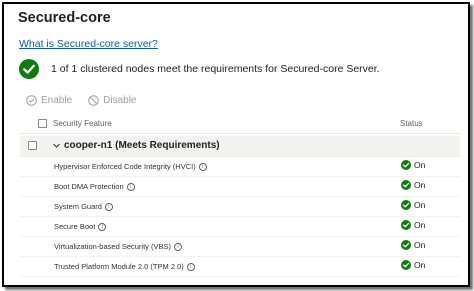  What do you see at coordinates (240, 124) in the screenshot?
I see `table-header: Security Feature Status` at bounding box center [240, 124].